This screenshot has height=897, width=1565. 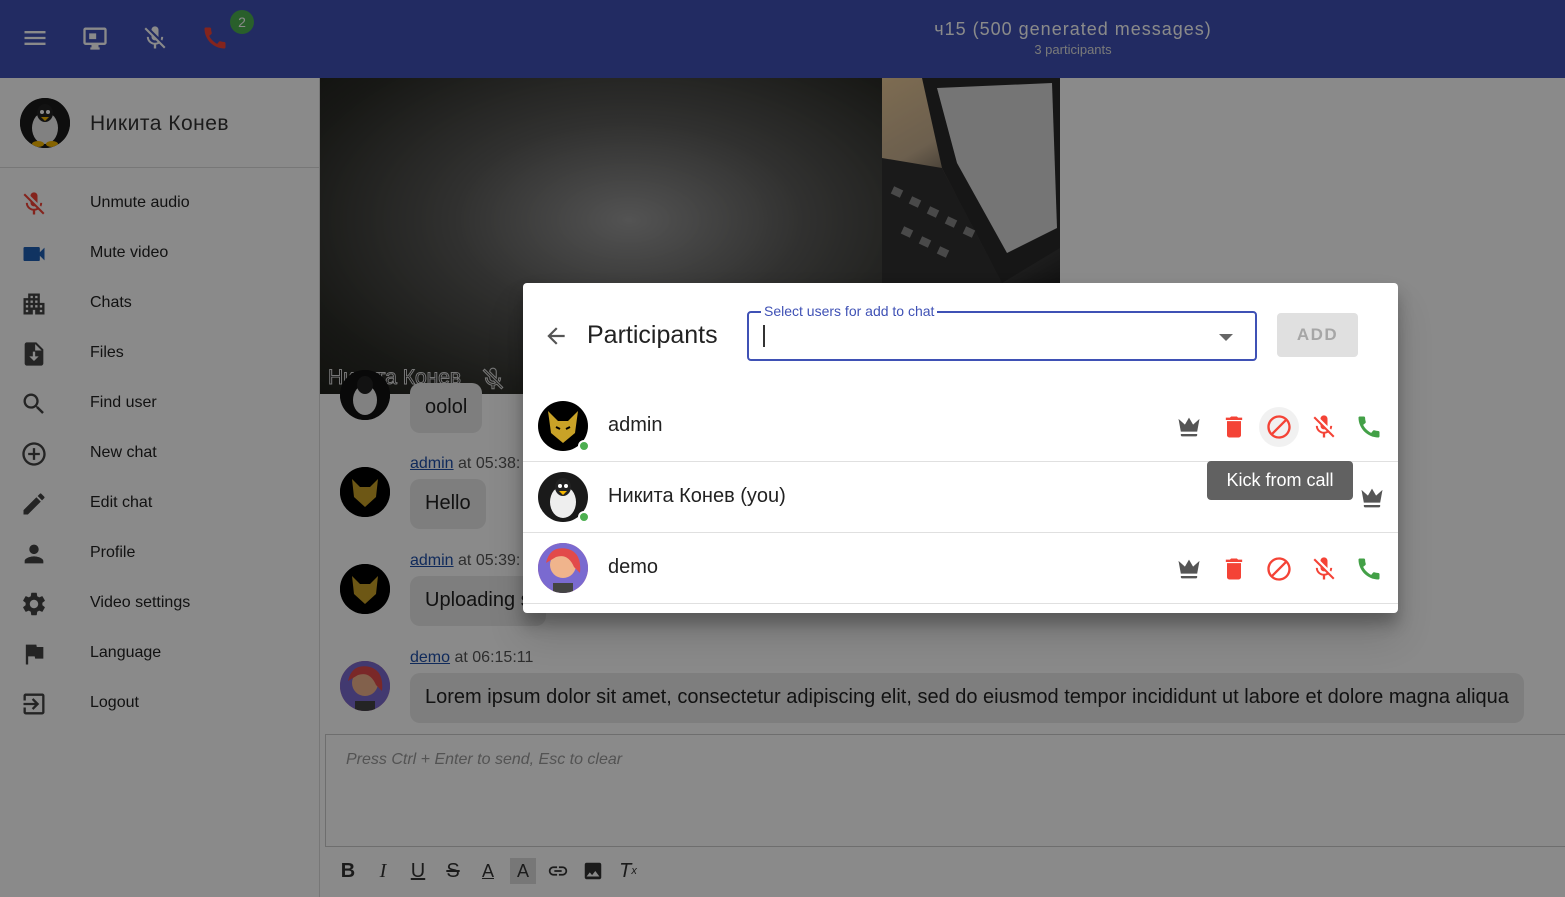 I want to click on text-caret, so click(x=764, y=336).